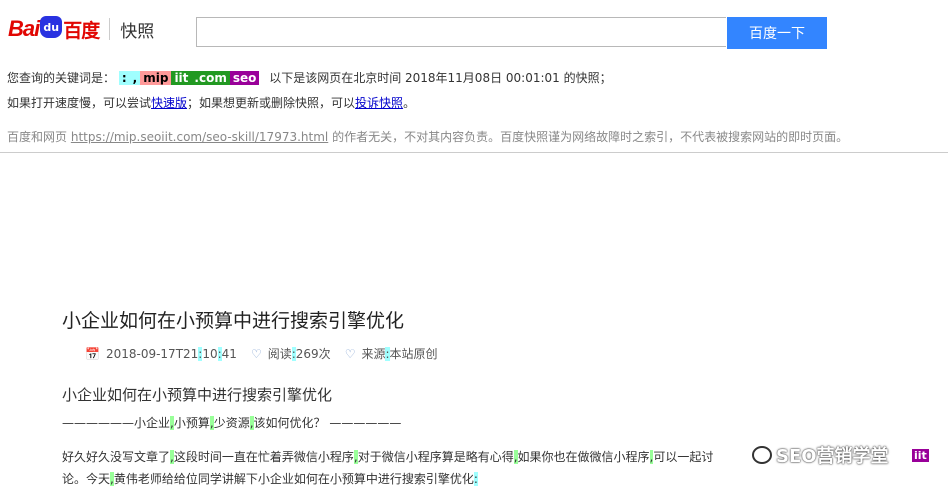 This screenshot has height=497, width=948. I want to click on keyword-highlight: .com, so click(210, 78).